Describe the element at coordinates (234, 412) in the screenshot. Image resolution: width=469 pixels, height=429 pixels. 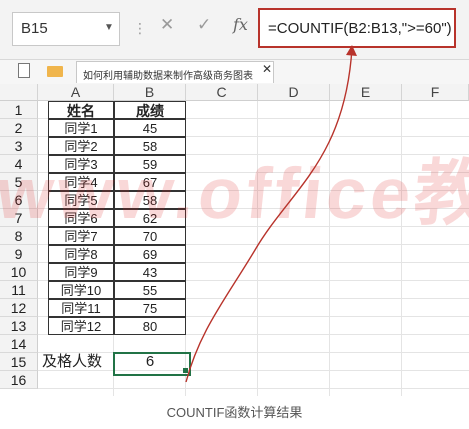
I see `figure-caption: COUNTIF函数计算结果` at that location.